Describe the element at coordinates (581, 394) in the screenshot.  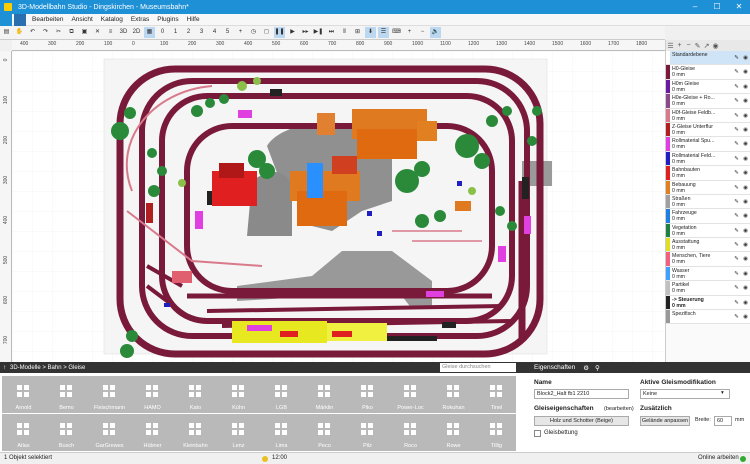
I see `name-field: Block2_Halt fb1 2210` at that location.